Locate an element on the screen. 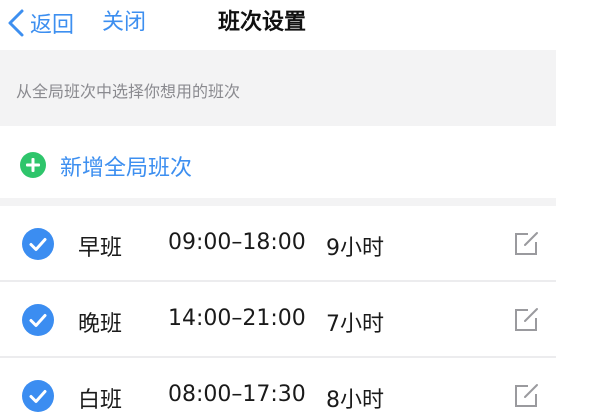  back-button: 返回 is located at coordinates (40, 23).